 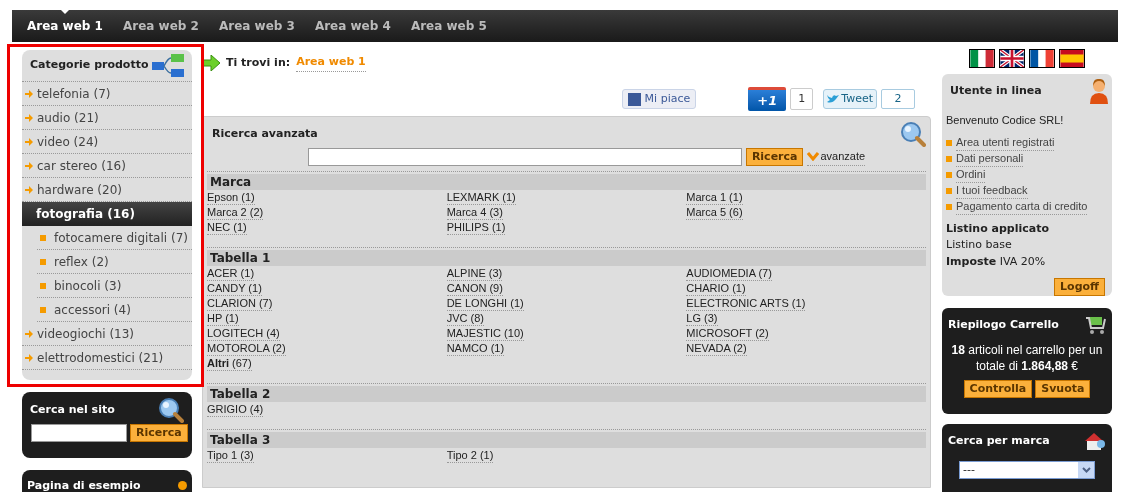 I want to click on category-item: elettrodomestici (21), so click(x=107, y=358).